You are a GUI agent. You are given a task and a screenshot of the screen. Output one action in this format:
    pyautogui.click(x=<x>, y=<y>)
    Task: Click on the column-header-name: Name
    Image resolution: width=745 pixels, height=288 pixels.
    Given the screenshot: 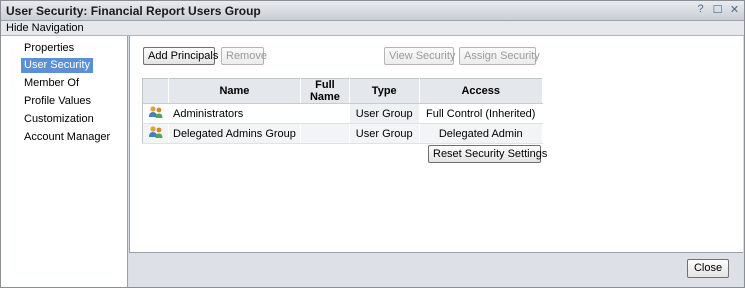 What is the action you would take?
    pyautogui.click(x=234, y=91)
    